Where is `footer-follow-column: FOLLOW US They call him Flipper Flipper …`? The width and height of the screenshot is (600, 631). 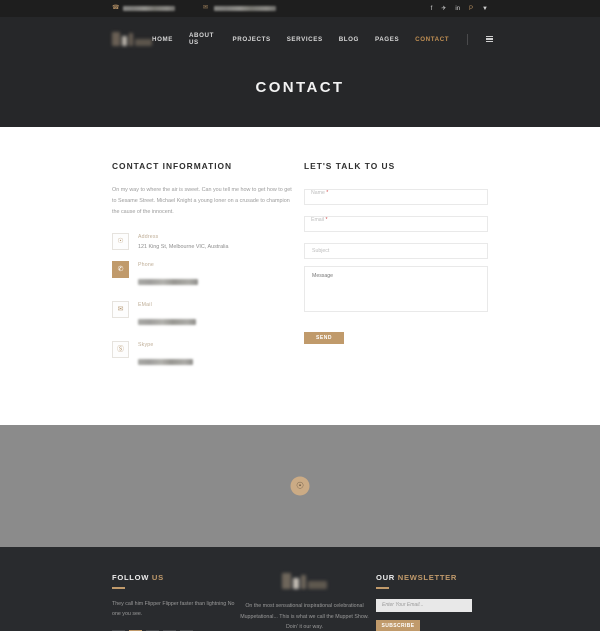
footer-follow-column: FOLLOW US They call him Flipper Flipper … is located at coordinates (174, 602).